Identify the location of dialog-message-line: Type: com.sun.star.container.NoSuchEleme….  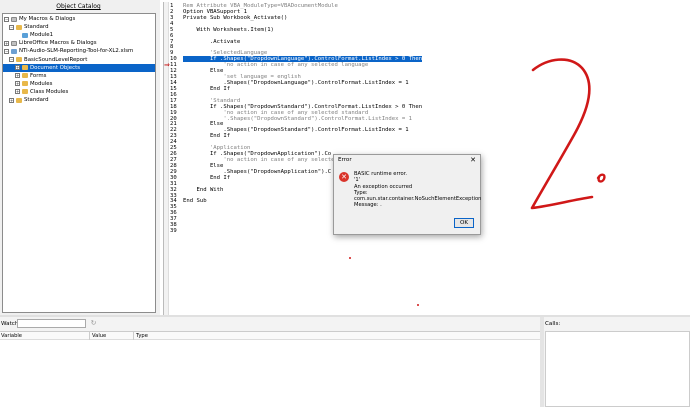
(418, 196).